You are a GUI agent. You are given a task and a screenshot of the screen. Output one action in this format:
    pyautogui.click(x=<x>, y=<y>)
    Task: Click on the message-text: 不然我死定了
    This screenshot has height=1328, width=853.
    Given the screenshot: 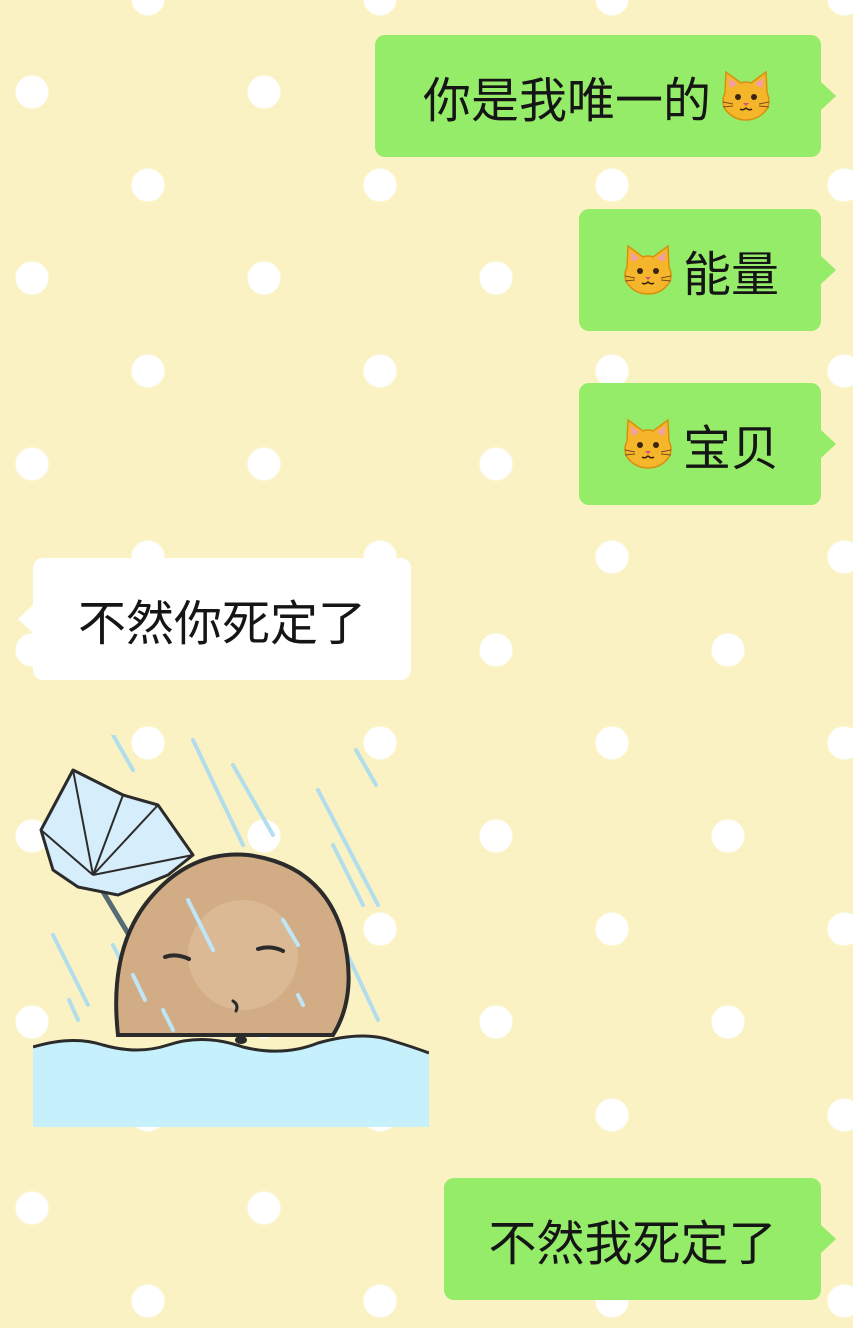 What is the action you would take?
    pyautogui.click(x=632, y=1244)
    